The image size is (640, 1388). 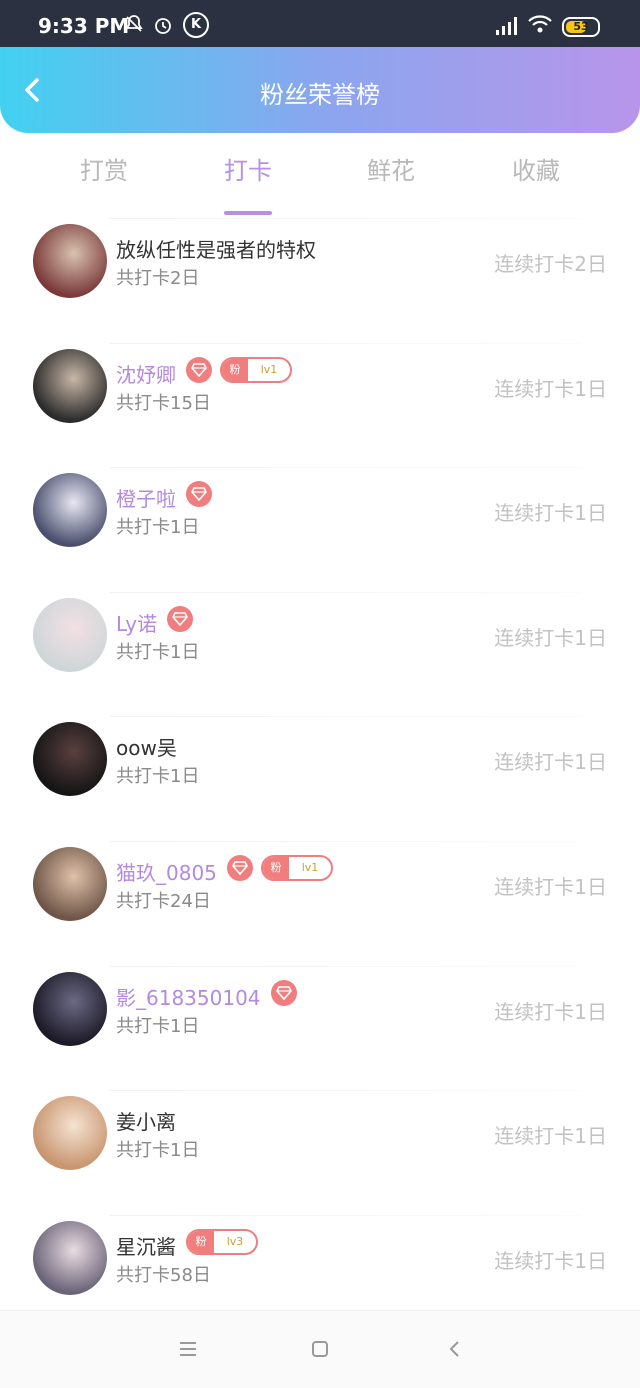 I want to click on list-item: 姜小离共打卡1日 连续打卡1日, so click(x=320, y=1152).